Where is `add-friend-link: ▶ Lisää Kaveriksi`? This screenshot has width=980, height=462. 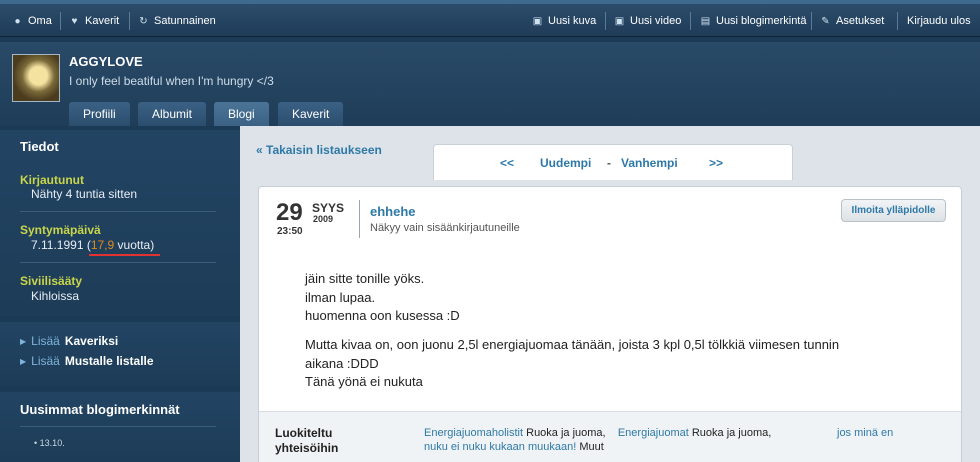 add-friend-link: ▶ Lisää Kaveriksi is located at coordinates (69, 341).